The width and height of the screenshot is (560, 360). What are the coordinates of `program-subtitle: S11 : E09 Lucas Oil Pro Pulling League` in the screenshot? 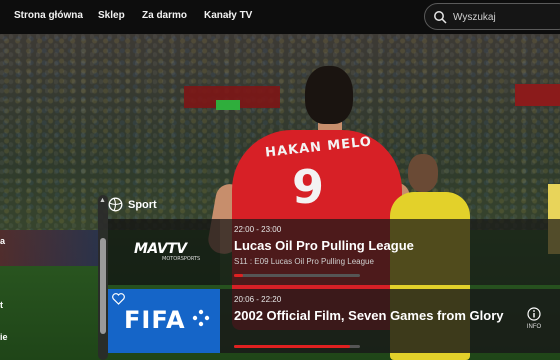 It's located at (304, 261).